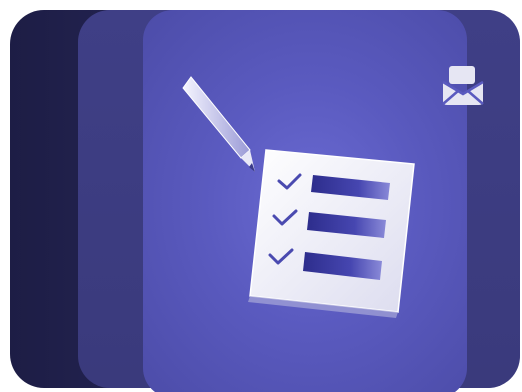 The height and width of the screenshot is (392, 522). I want to click on mail-button, so click(463, 85).